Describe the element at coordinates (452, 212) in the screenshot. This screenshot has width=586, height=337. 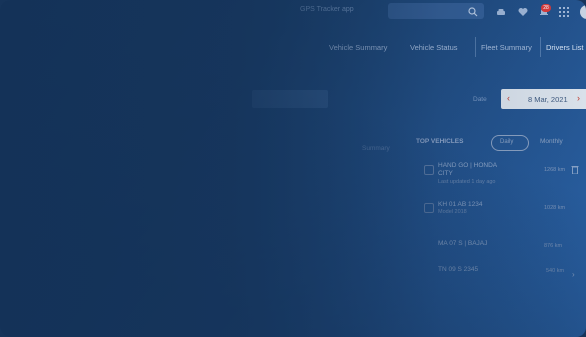
I see `row-subtitle: Model 2018` at that location.